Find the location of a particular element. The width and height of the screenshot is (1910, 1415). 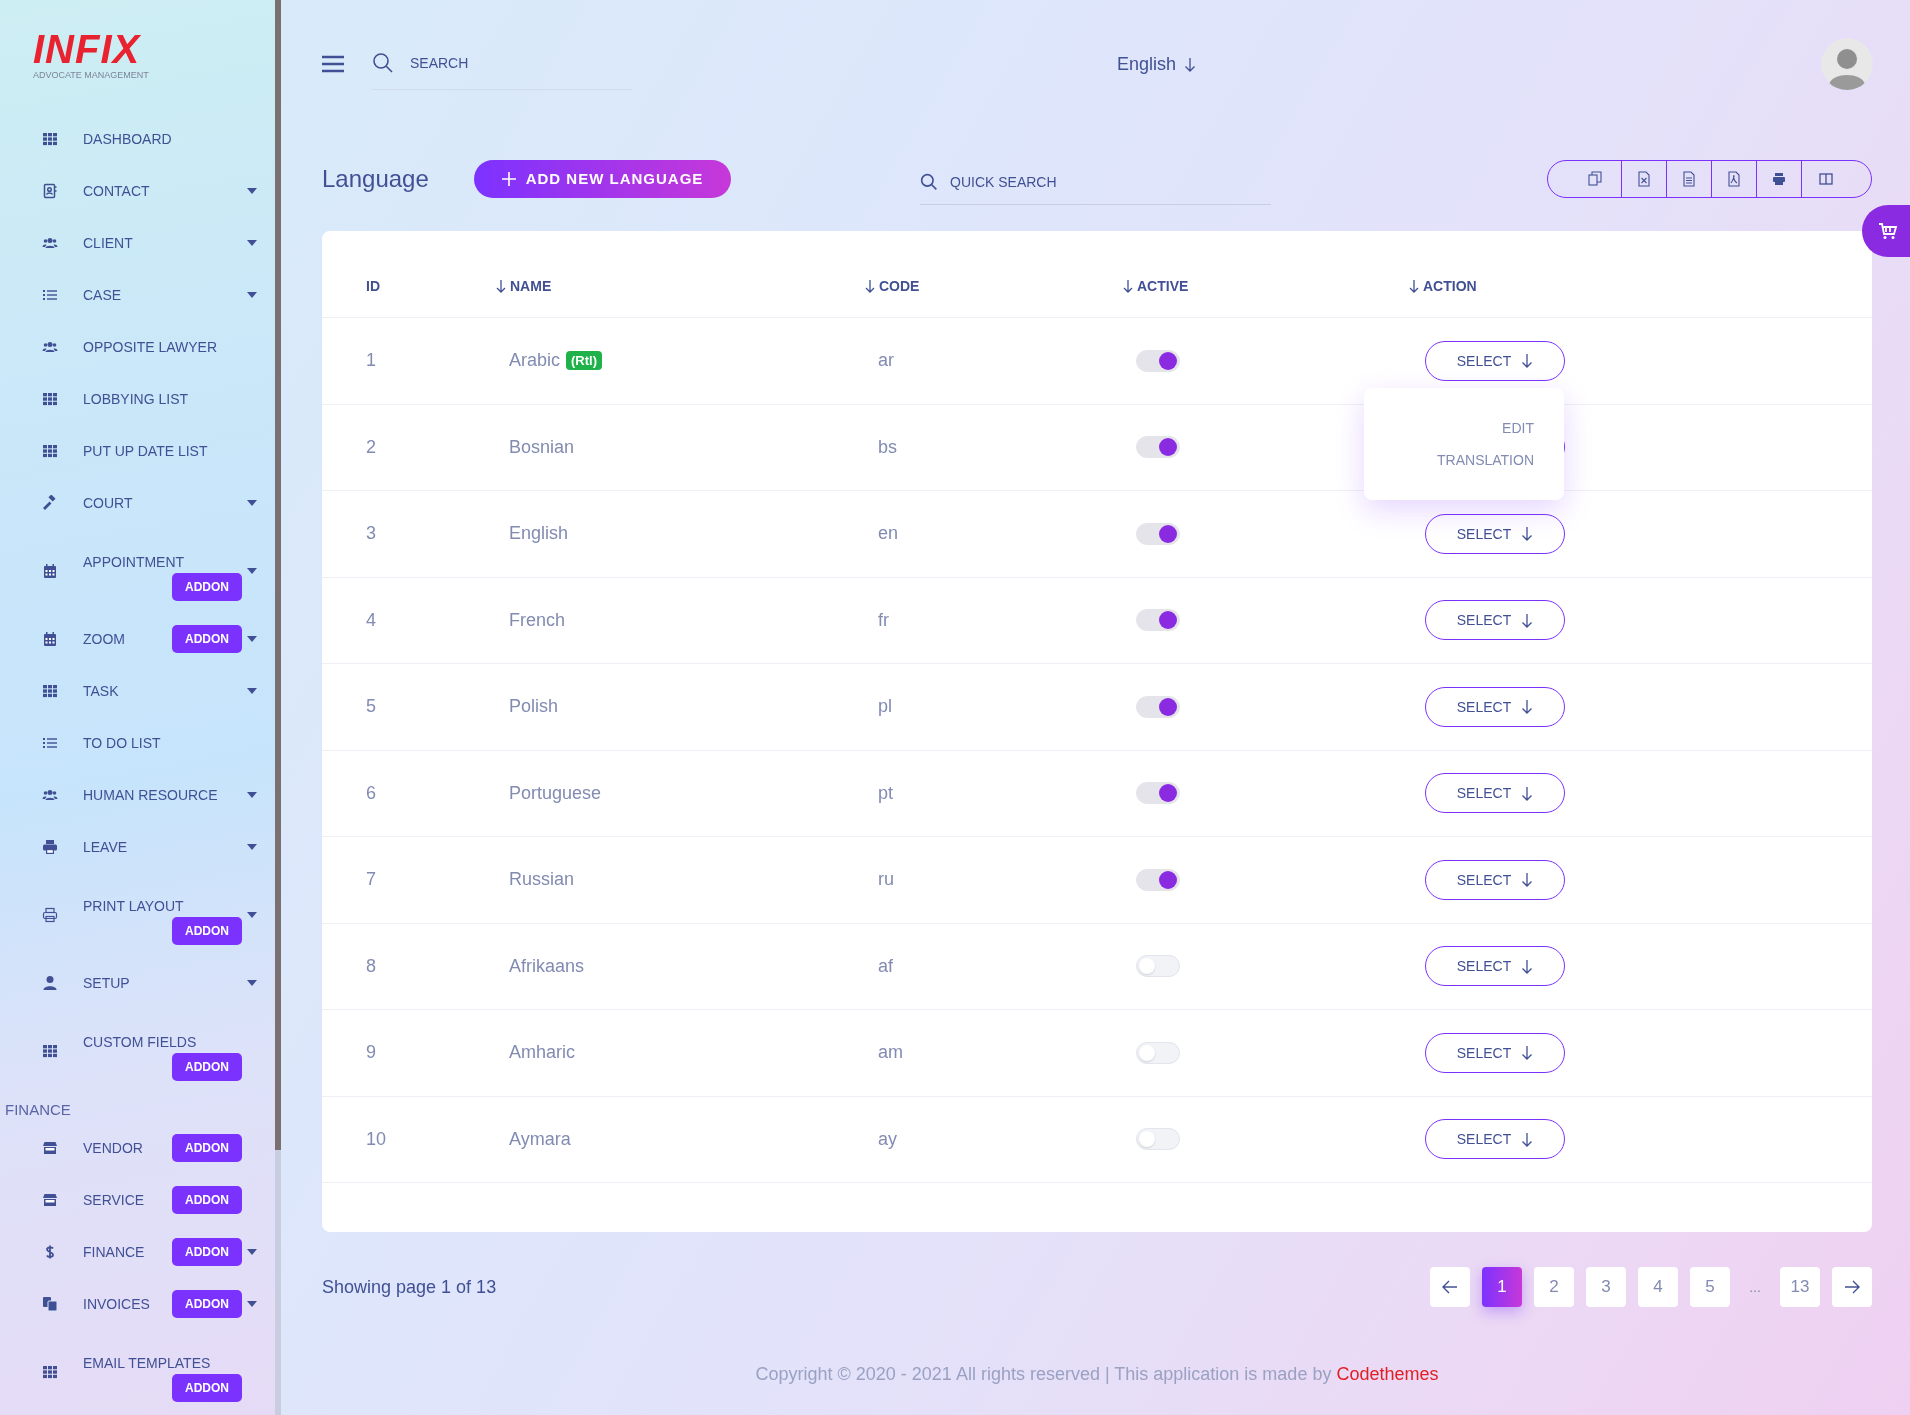

menu-item: SETUP is located at coordinates (106, 983).